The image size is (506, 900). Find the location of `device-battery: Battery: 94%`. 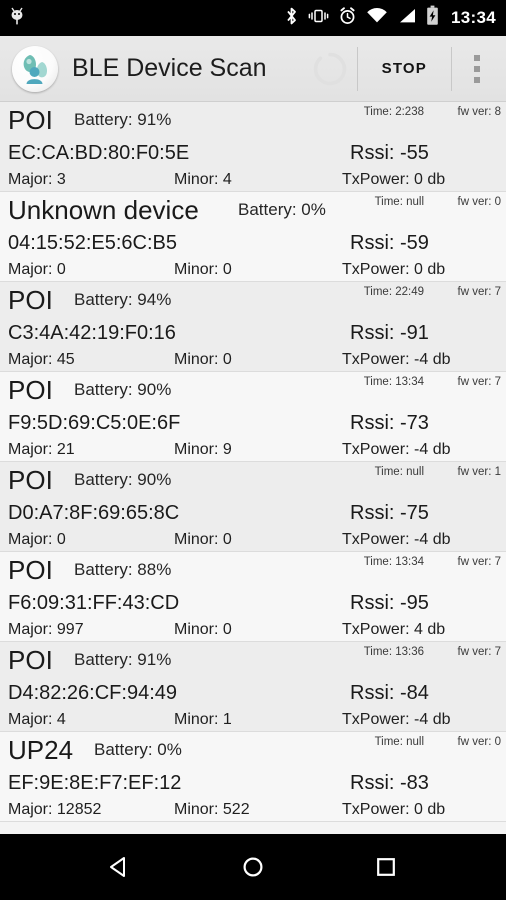

device-battery: Battery: 94% is located at coordinates (123, 299).